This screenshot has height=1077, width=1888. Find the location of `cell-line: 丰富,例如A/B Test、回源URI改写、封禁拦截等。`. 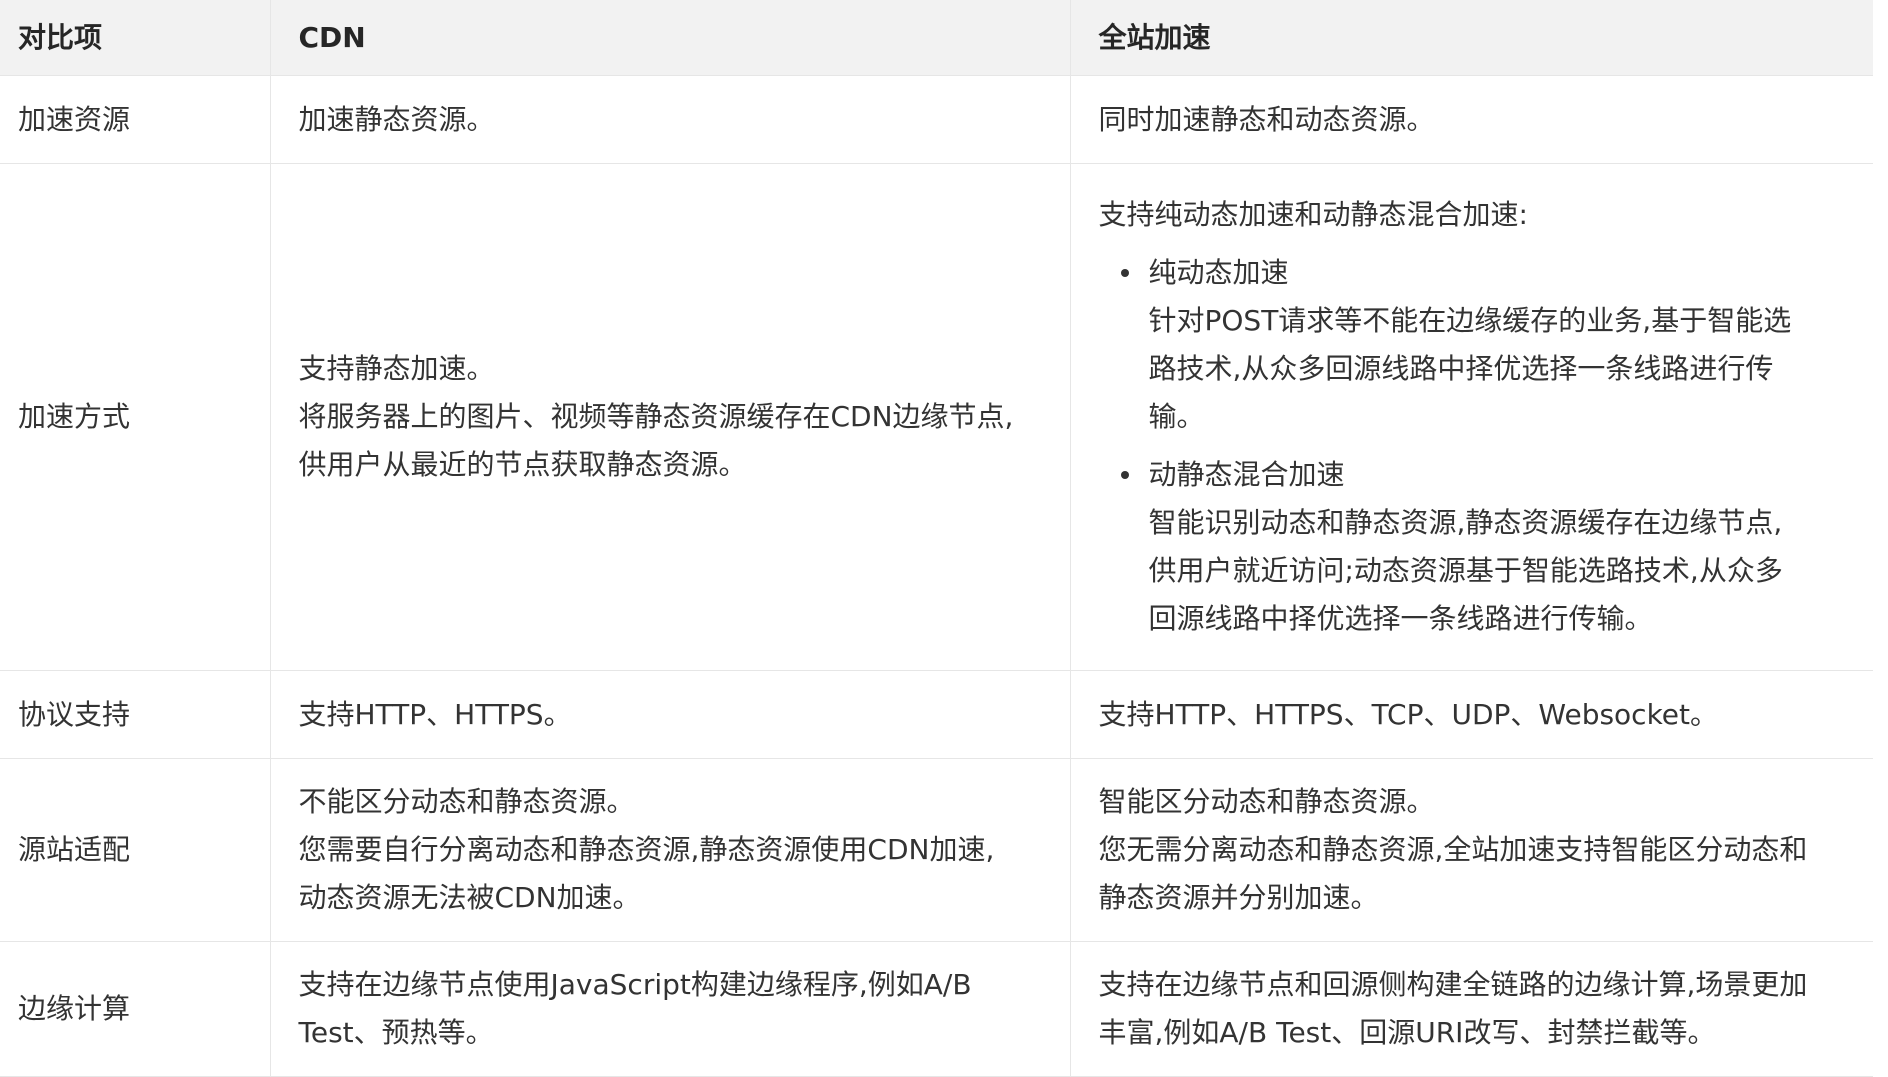

cell-line: 丰富,例如A/B Test、回源URI改写、封禁拦截等。 is located at coordinates (1407, 1032).